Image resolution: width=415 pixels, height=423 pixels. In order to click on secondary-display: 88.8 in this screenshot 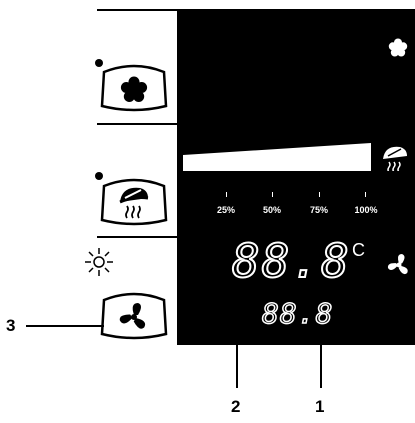, I will do `click(297, 313)`.